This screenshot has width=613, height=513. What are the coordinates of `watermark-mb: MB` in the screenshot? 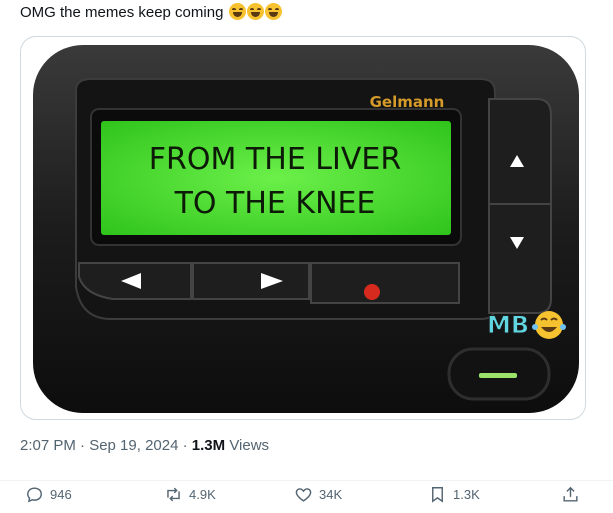 It's located at (508, 325).